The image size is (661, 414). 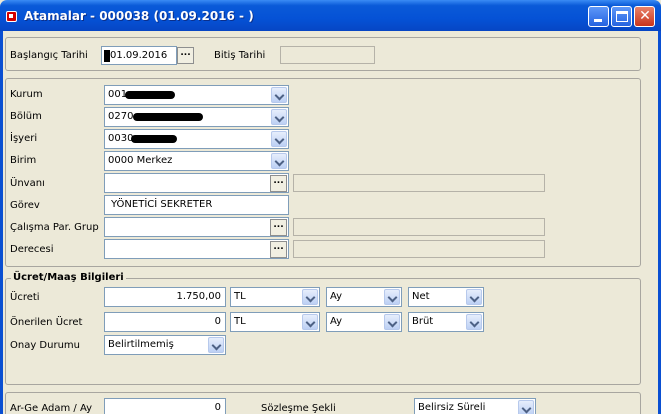 I want to click on onerilen-currency-value: TL, so click(x=240, y=321).